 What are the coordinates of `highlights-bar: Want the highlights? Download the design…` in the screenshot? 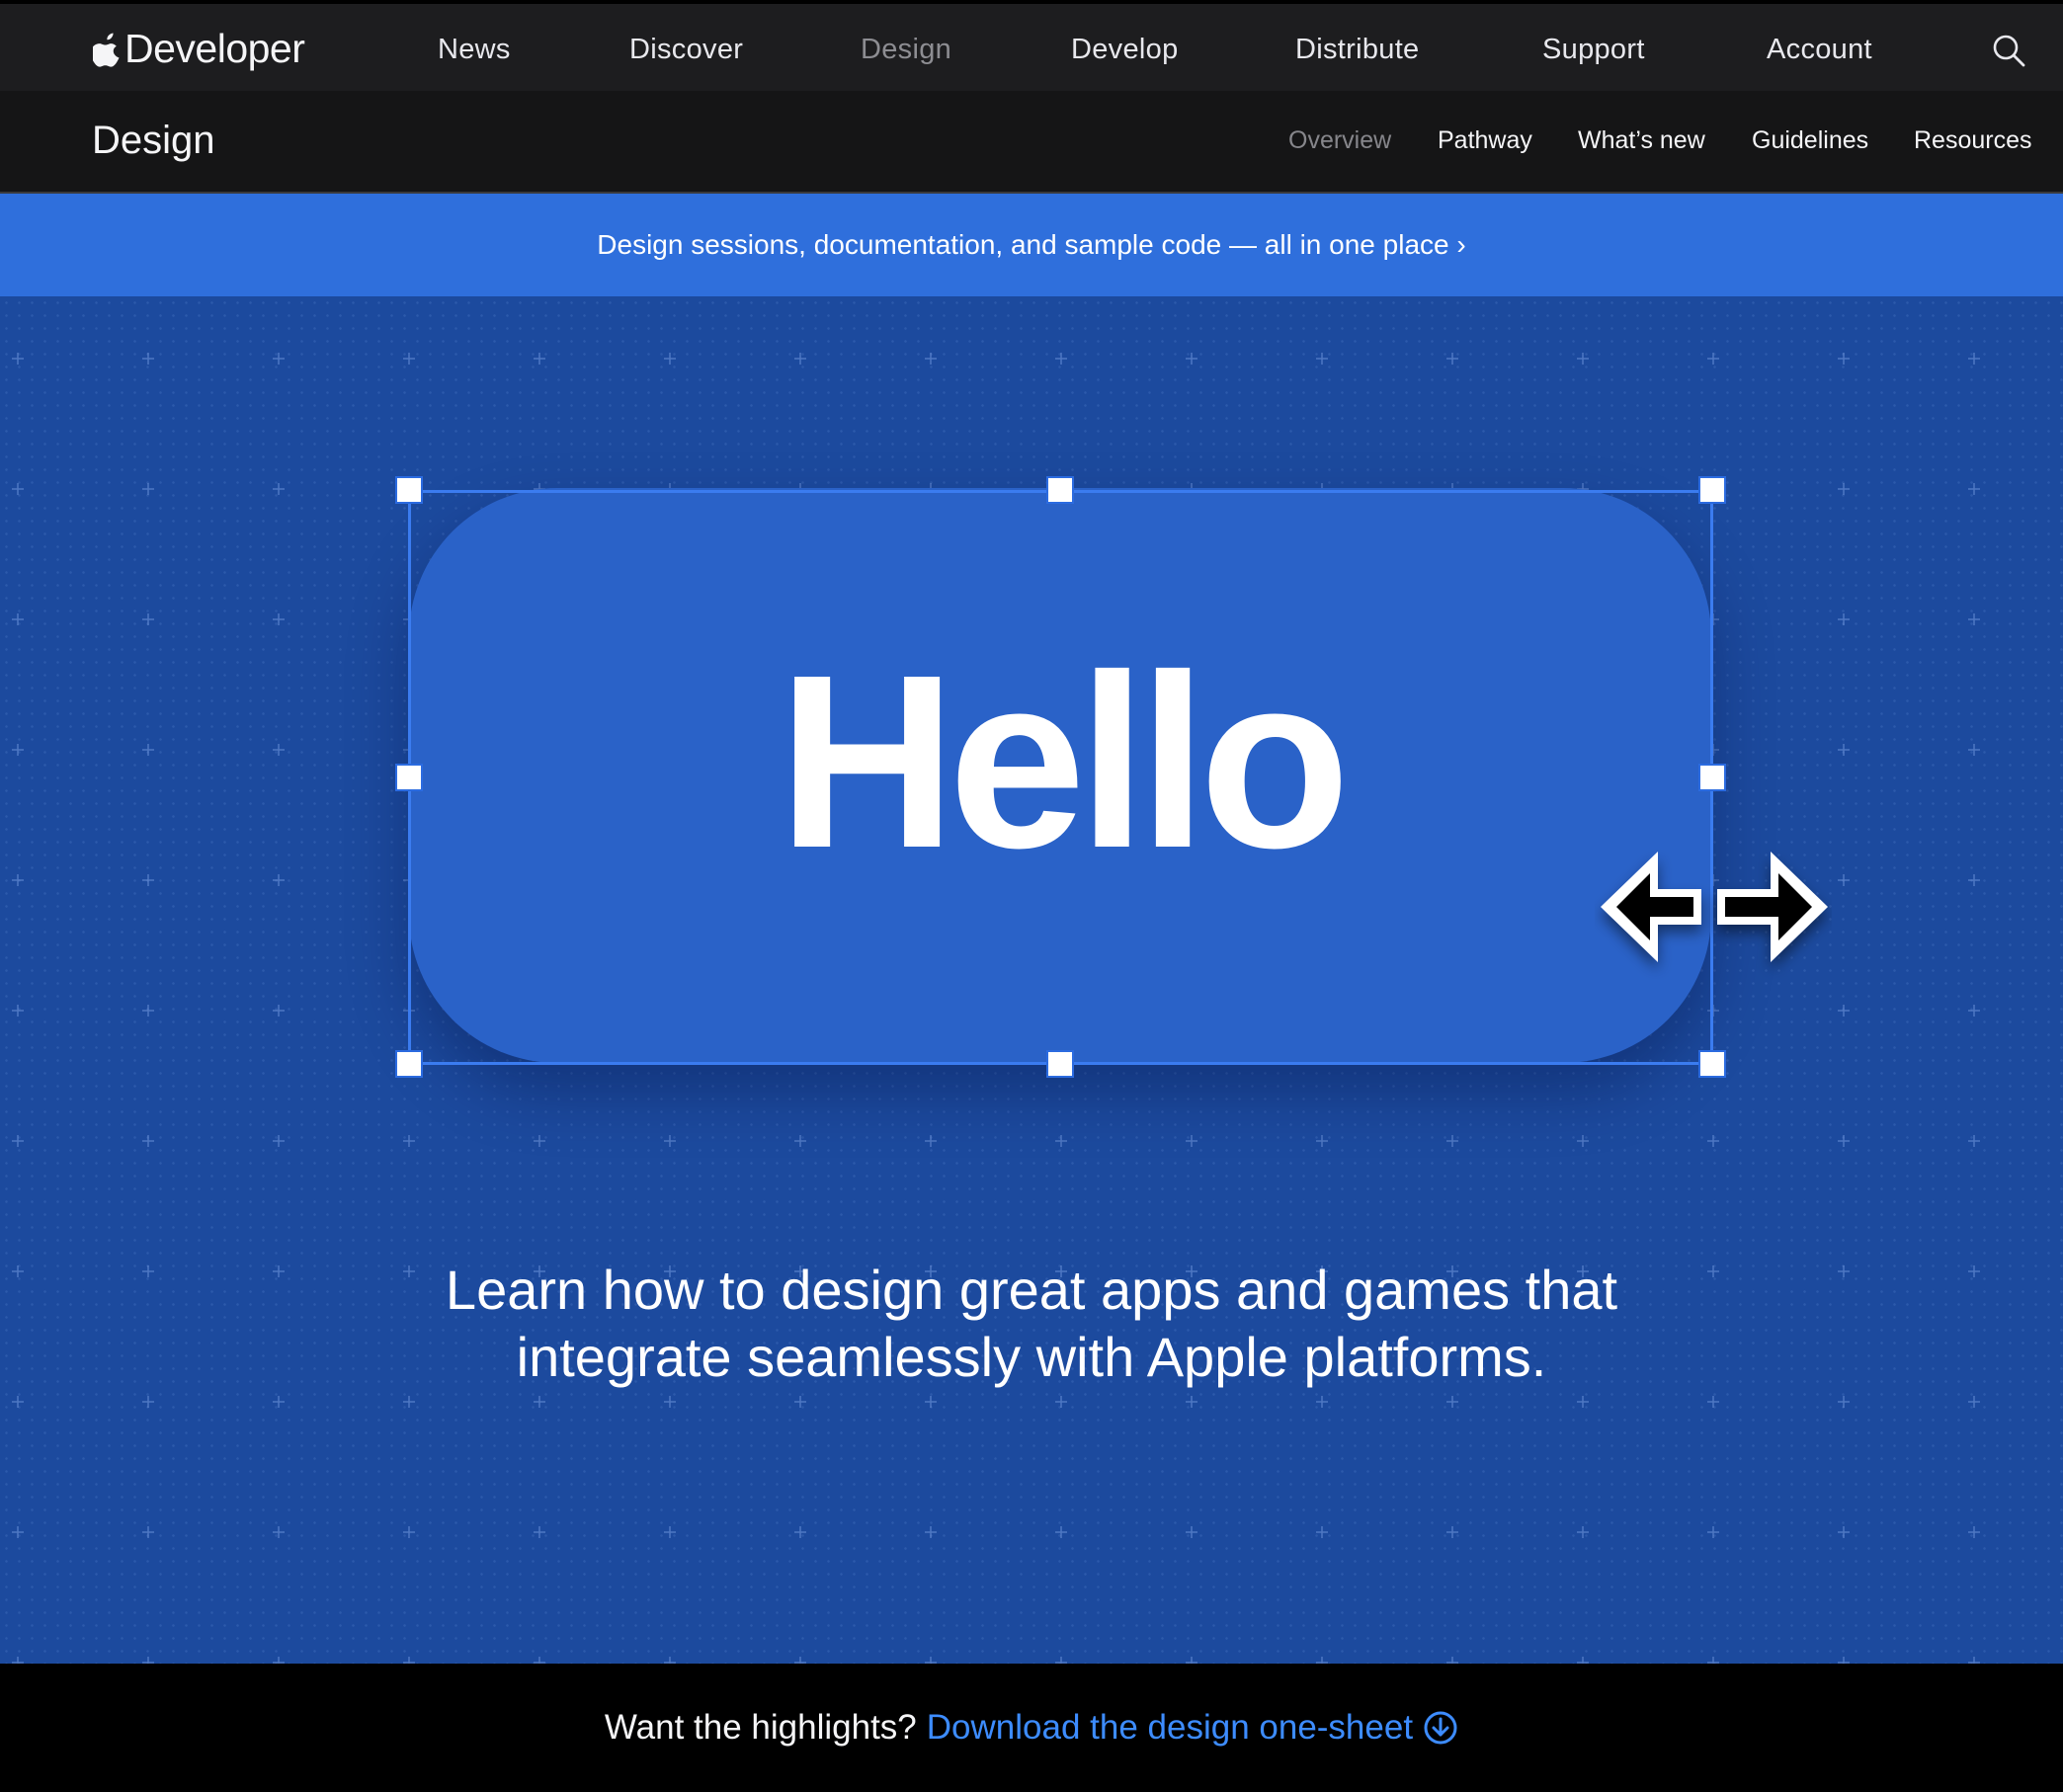 It's located at (1031, 1728).